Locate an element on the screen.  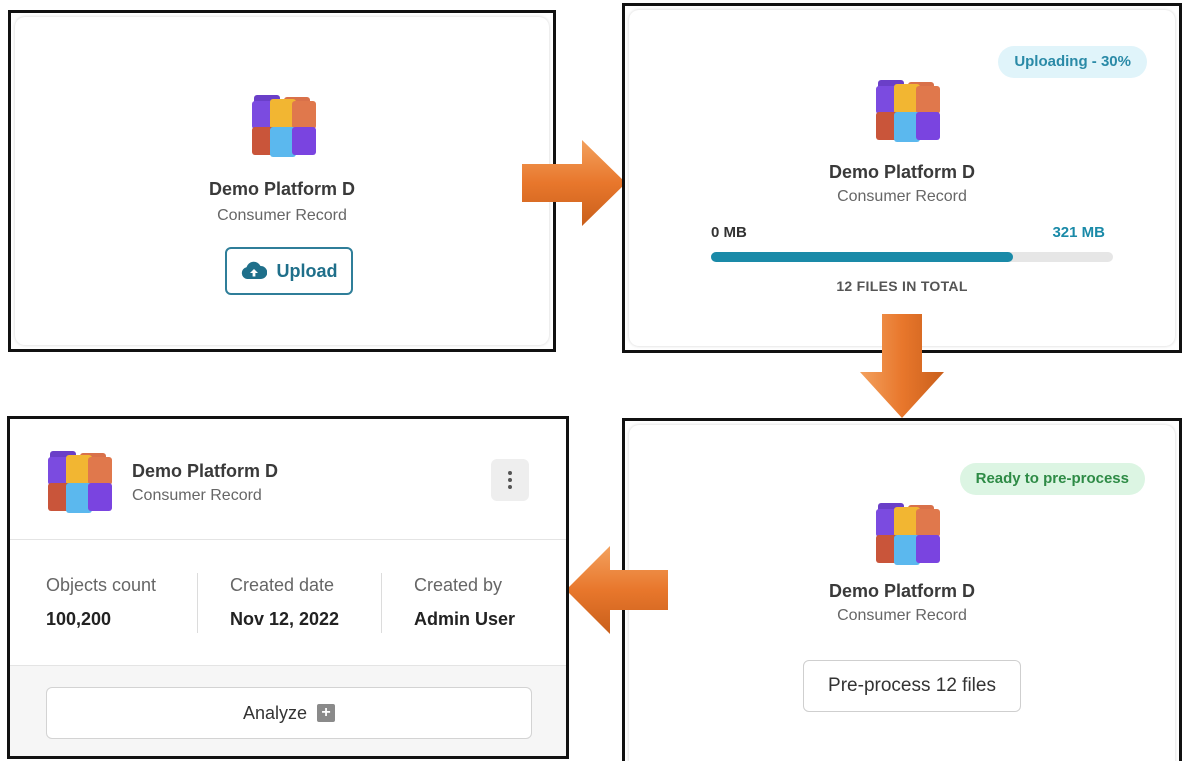
arrow-left-icon is located at coordinates (617, 590).